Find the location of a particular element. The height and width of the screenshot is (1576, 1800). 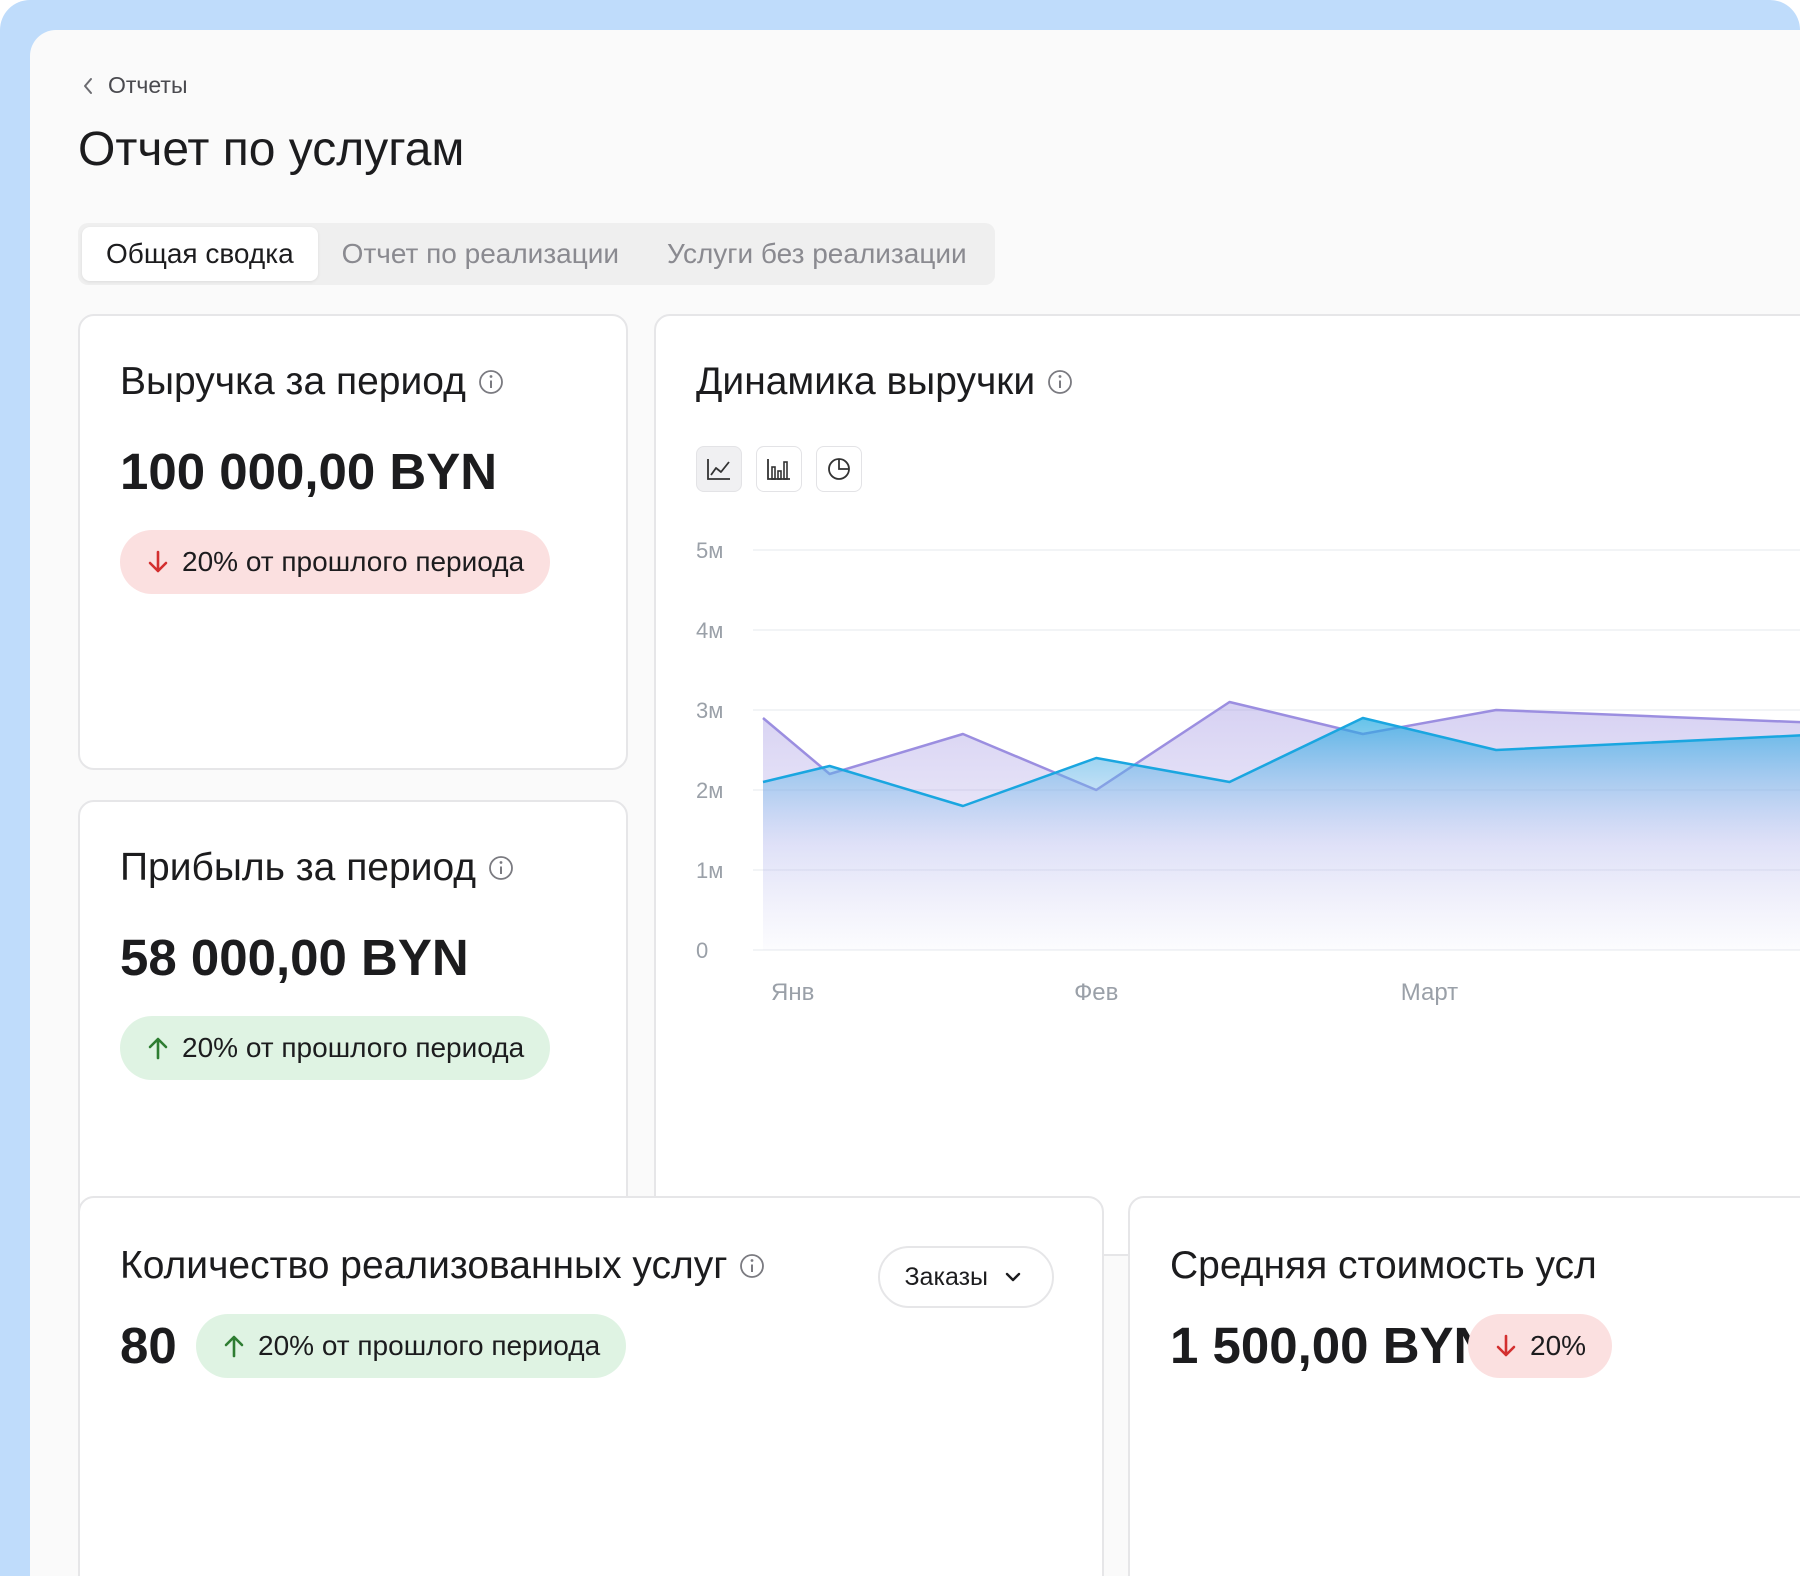

revenue-card-header: Выручка за период is located at coordinates (312, 382).